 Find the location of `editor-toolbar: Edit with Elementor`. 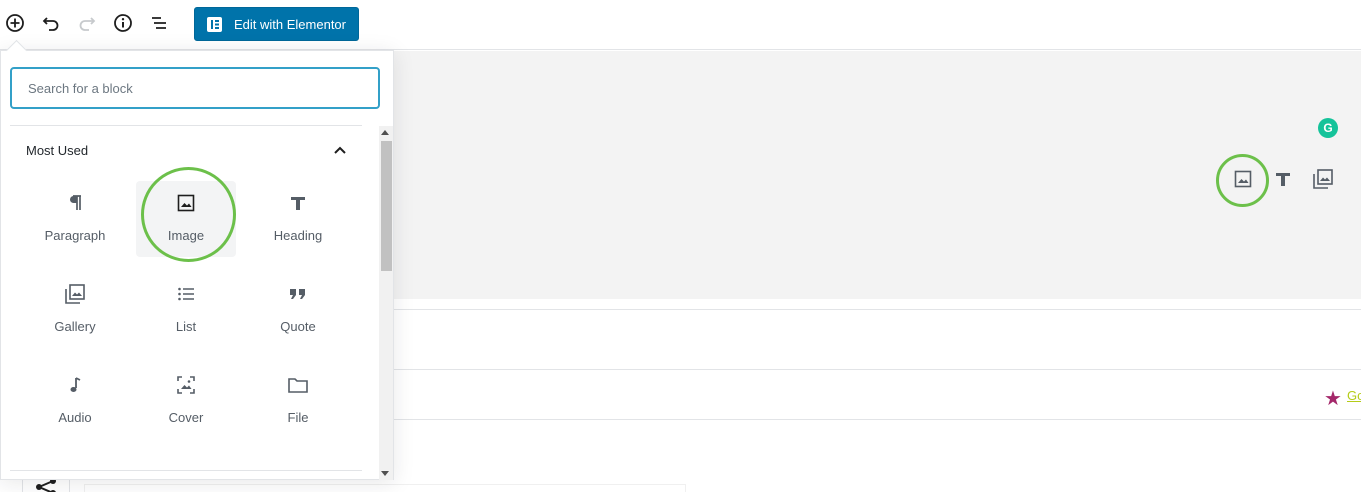

editor-toolbar: Edit with Elementor is located at coordinates (680, 25).